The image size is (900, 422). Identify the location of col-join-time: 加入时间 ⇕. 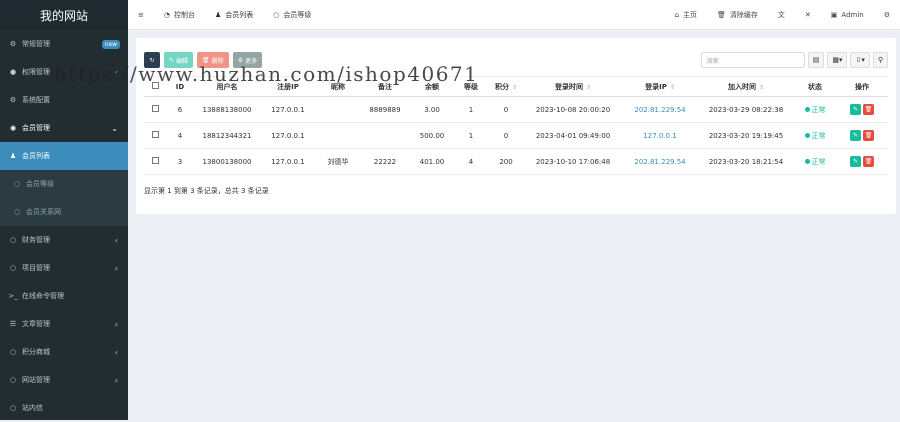
(746, 86).